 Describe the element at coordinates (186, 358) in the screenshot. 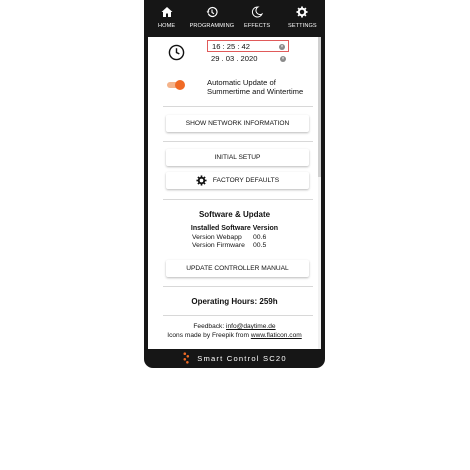

I see `brand-logo-icon` at that location.